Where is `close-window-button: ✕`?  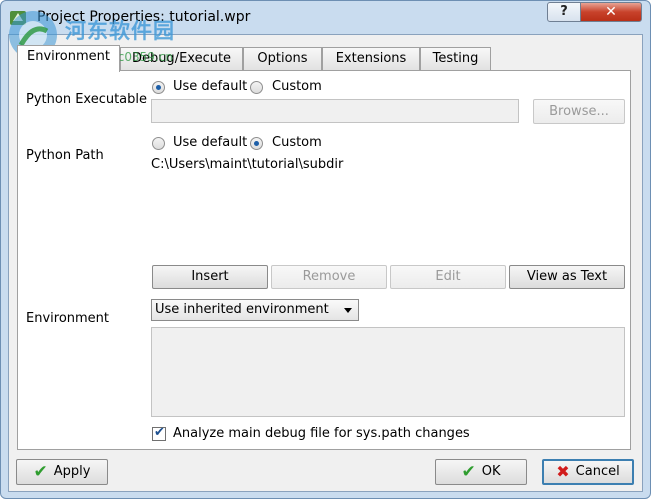 close-window-button: ✕ is located at coordinates (611, 12).